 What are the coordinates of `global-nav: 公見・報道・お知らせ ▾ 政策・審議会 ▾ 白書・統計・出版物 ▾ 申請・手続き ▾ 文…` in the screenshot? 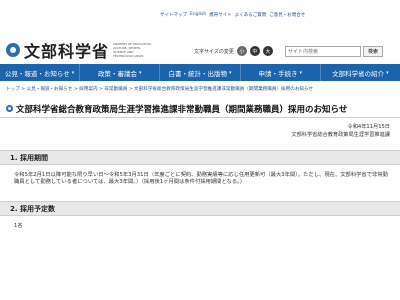 It's located at (200, 72).